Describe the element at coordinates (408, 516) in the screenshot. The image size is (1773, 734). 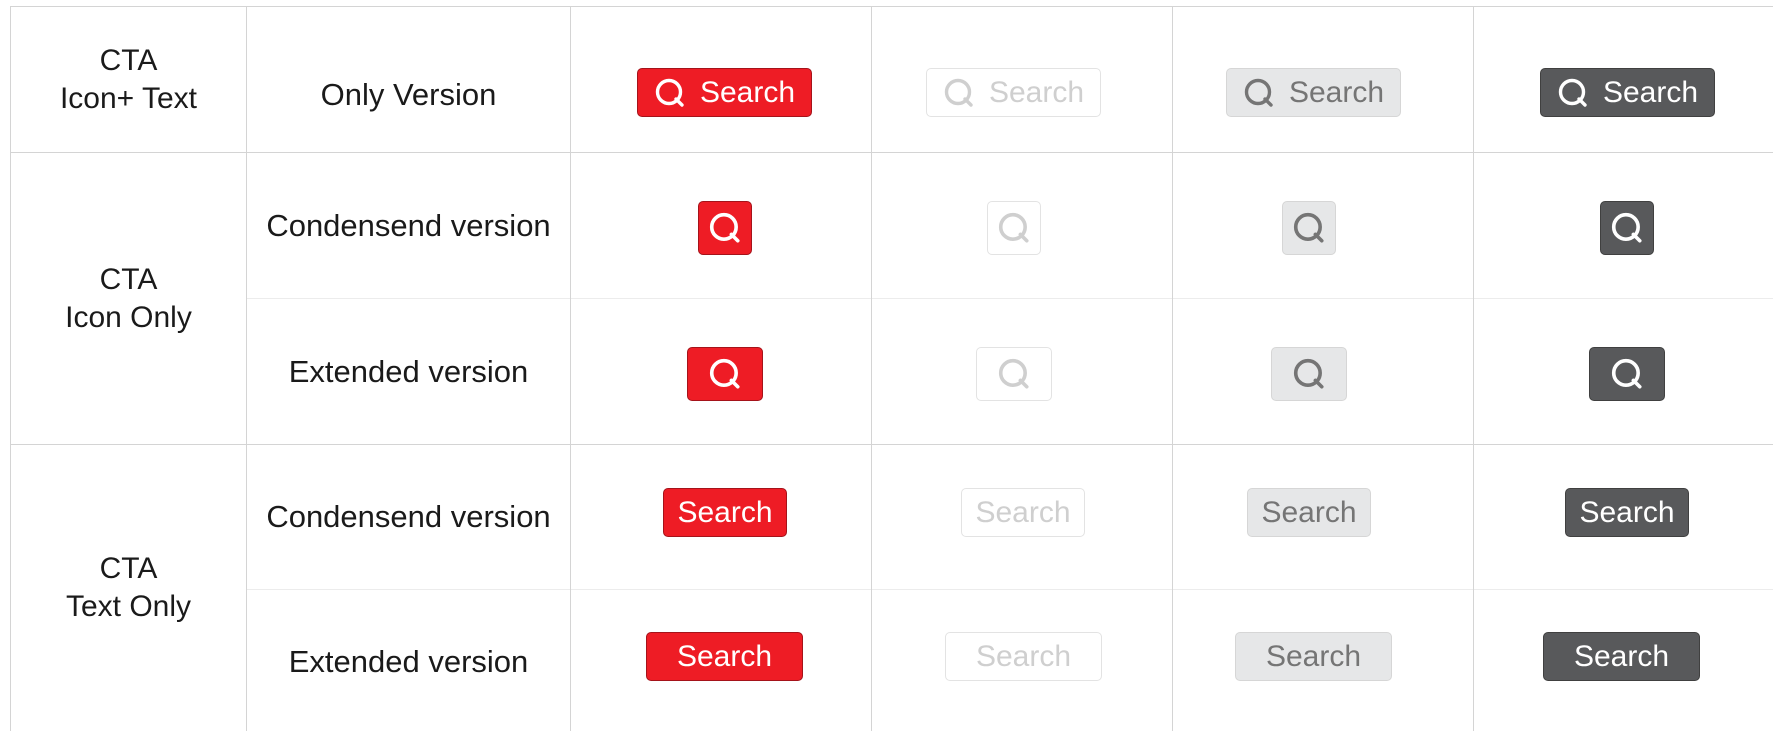
I see `variant-label-condensed-text: Condensend version` at that location.